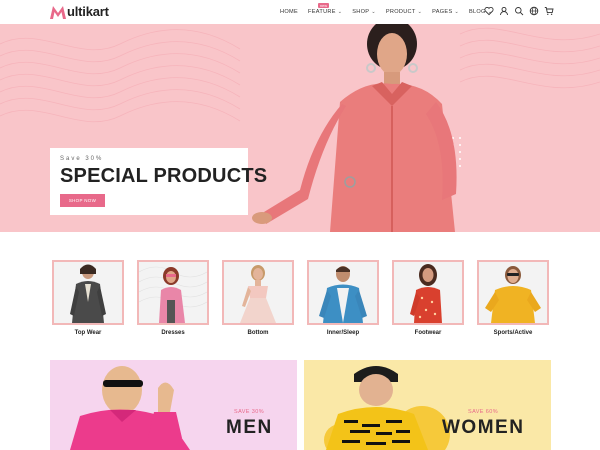 This screenshot has width=600, height=450. I want to click on hero-title: SPECIAL PRODUCTS, so click(164, 176).